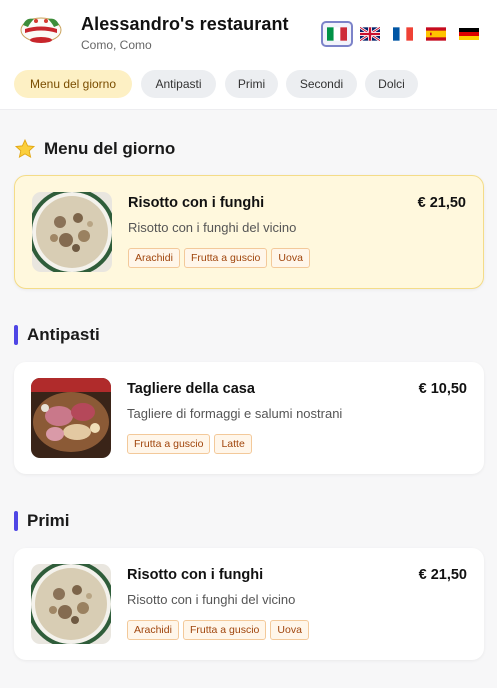 This screenshot has width=497, height=688. I want to click on section-header-menu-del-giorno: Menu del giorno, so click(94, 149).